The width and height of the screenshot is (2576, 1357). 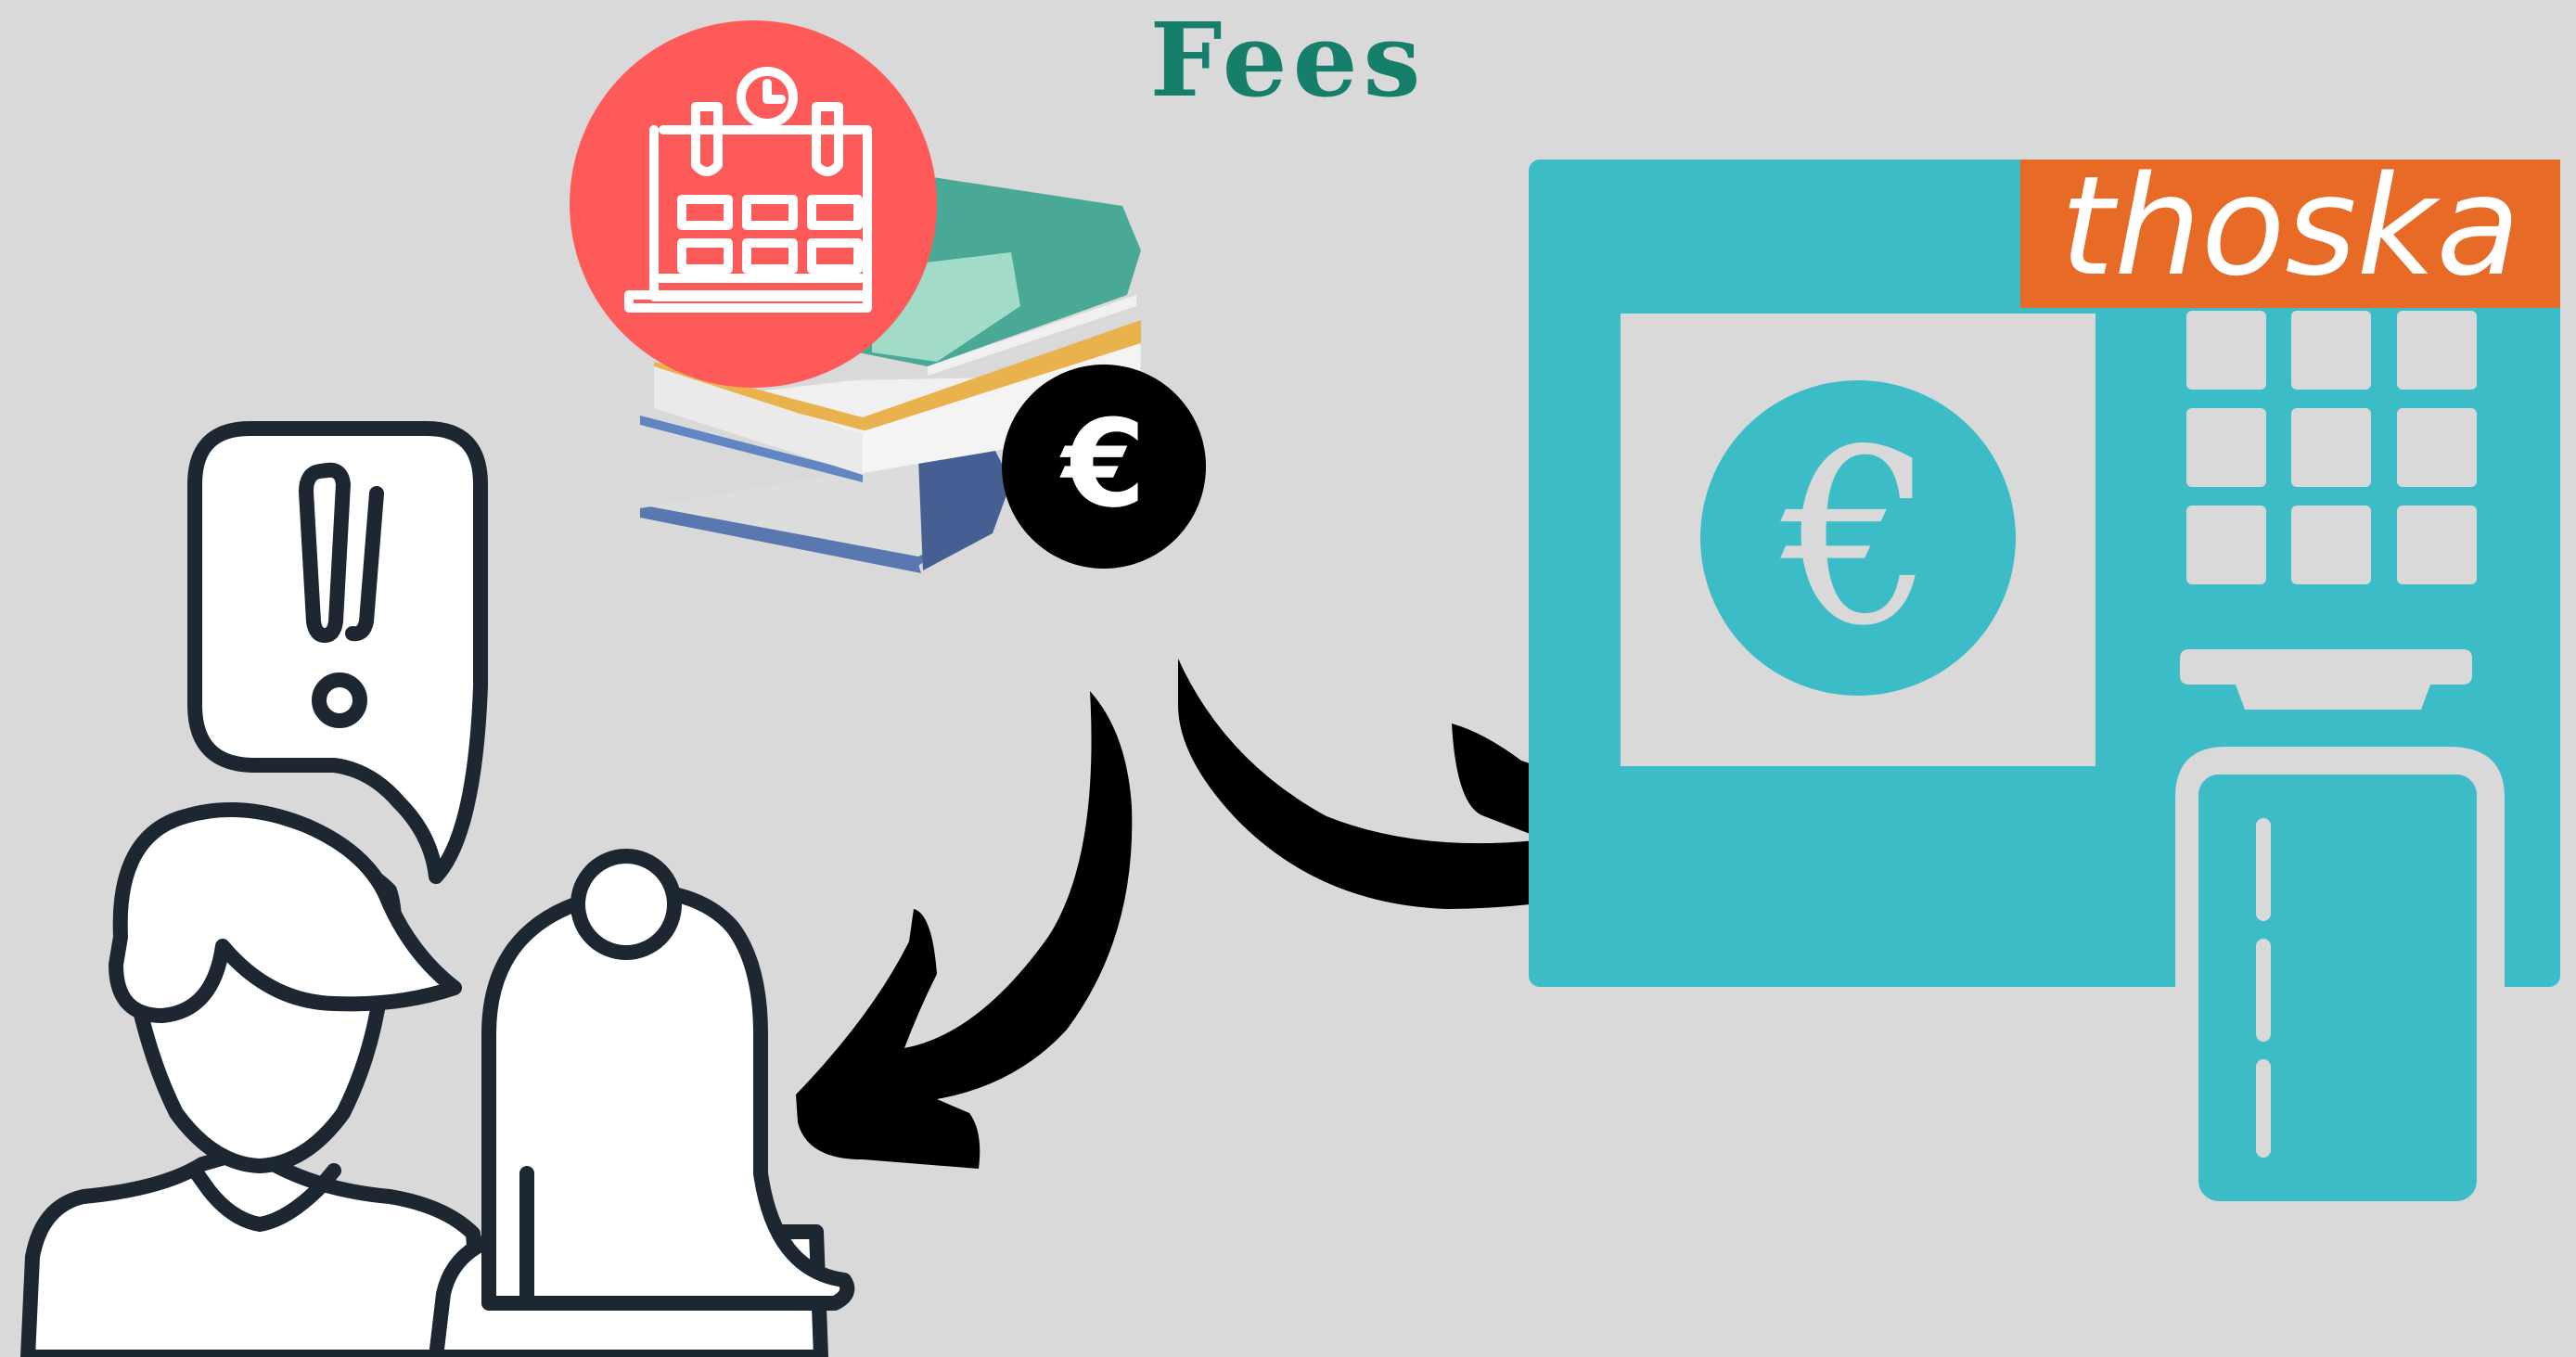 I want to click on thoska-logo-text: thoska, so click(x=2290, y=226).